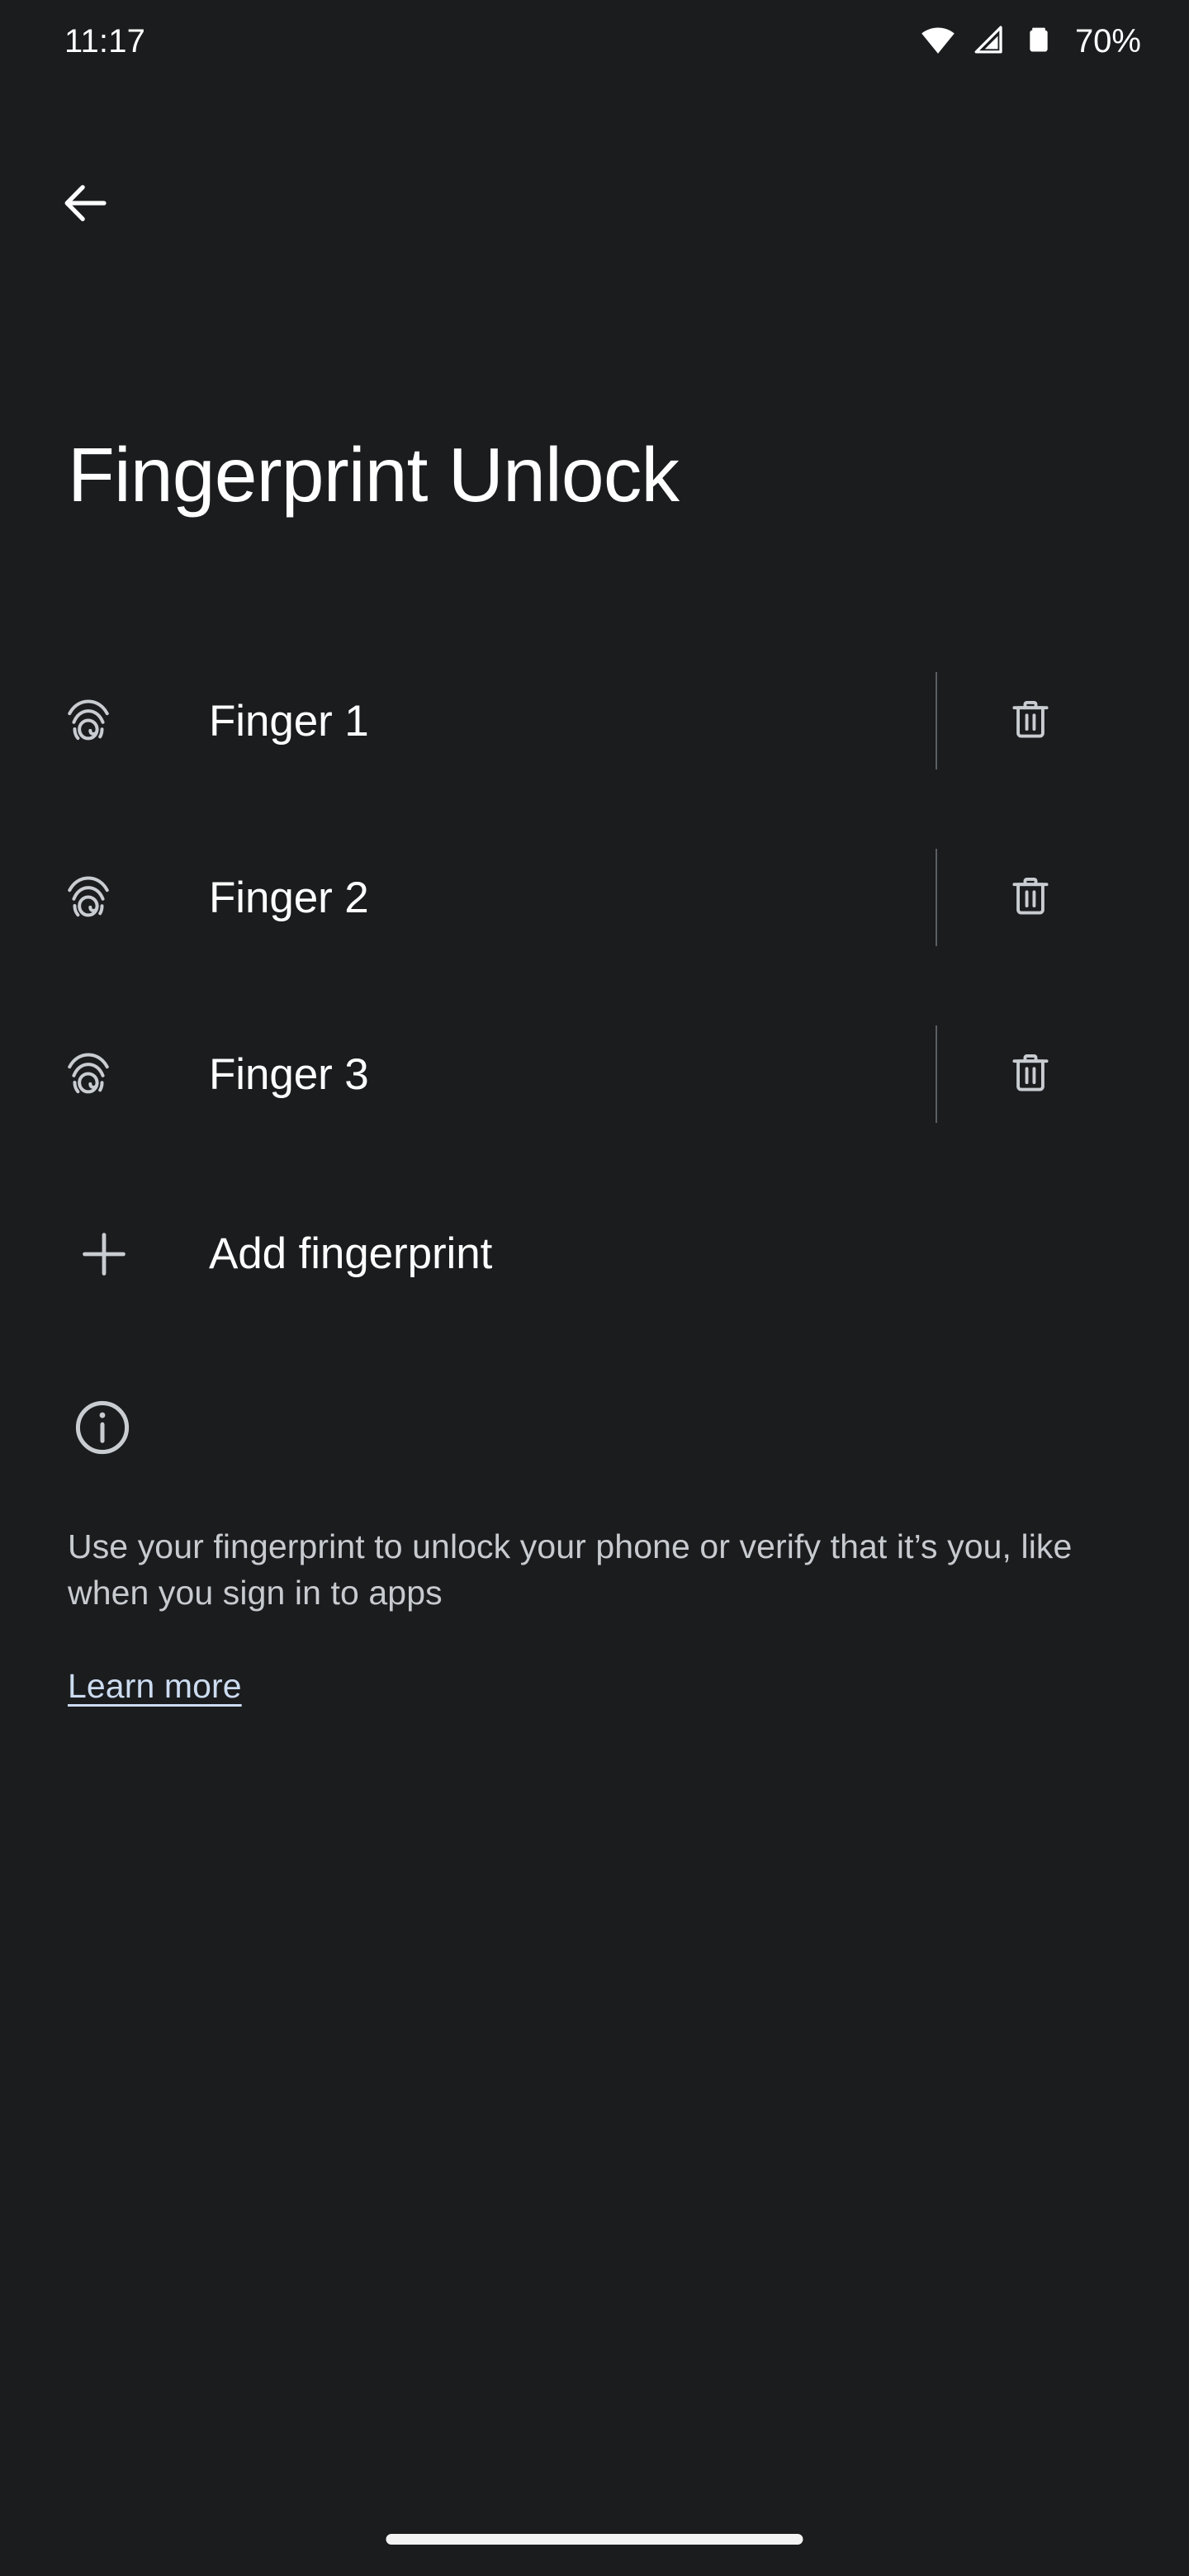  Describe the element at coordinates (289, 1074) in the screenshot. I see `fingerprint-label: Finger 3` at that location.